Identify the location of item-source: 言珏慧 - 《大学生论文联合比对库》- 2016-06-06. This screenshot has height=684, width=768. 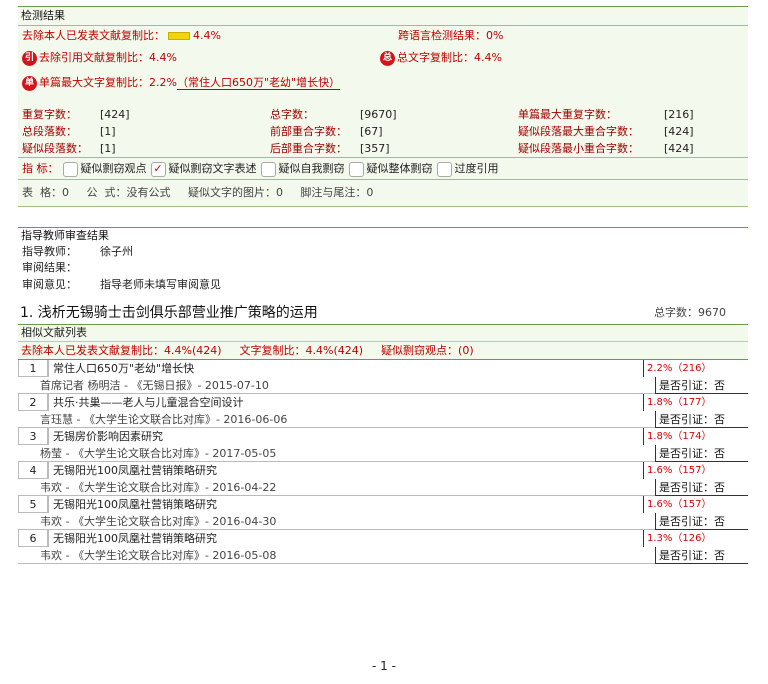
(337, 419).